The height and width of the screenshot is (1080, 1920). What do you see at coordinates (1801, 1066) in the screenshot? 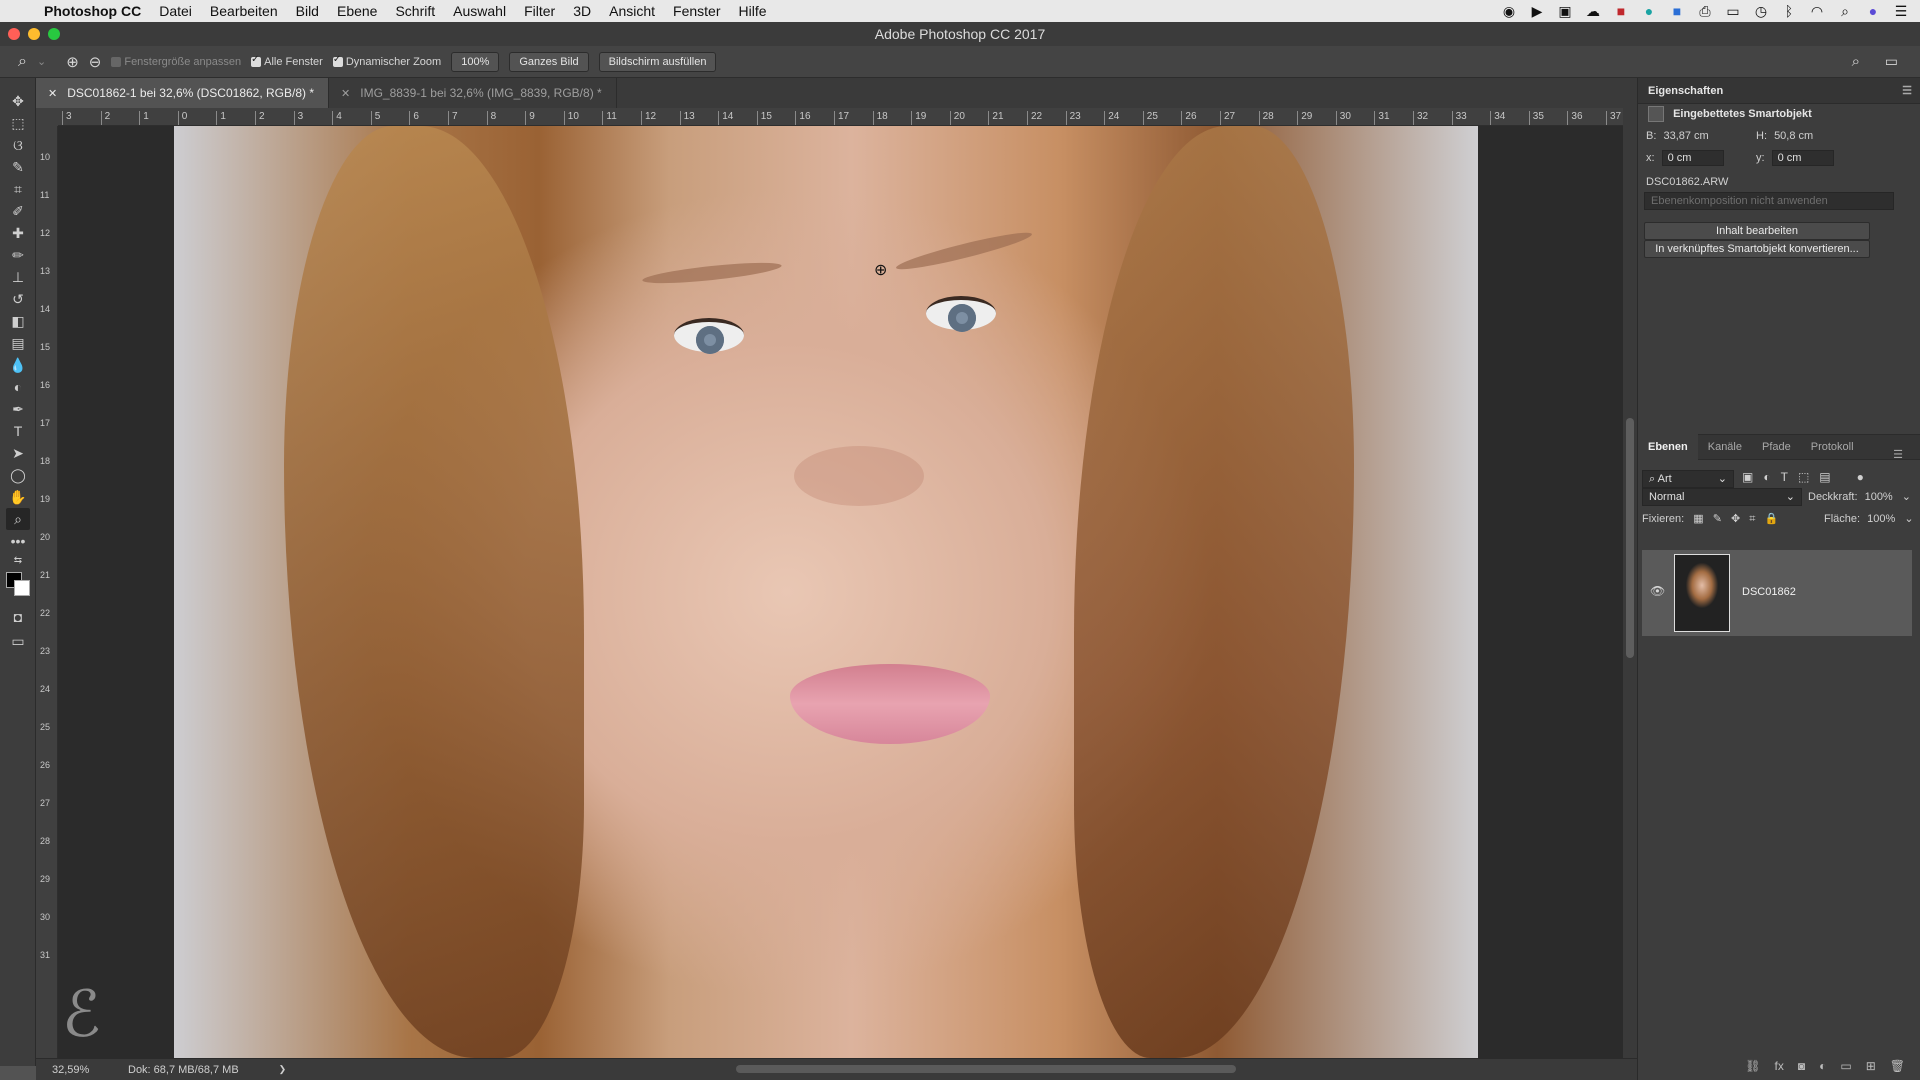
I see `add-mask-icon: ◙` at bounding box center [1801, 1066].